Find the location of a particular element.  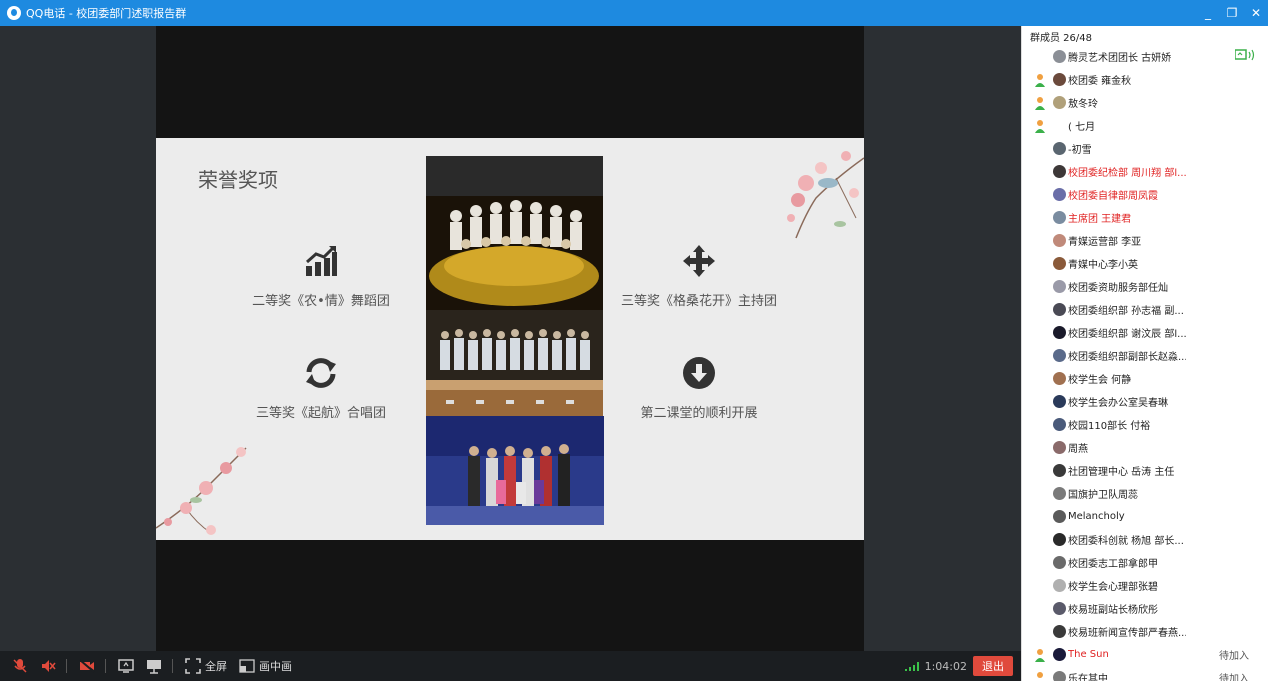

award-choir: 三等奖《起航》合唱团 is located at coordinates (320, 413).